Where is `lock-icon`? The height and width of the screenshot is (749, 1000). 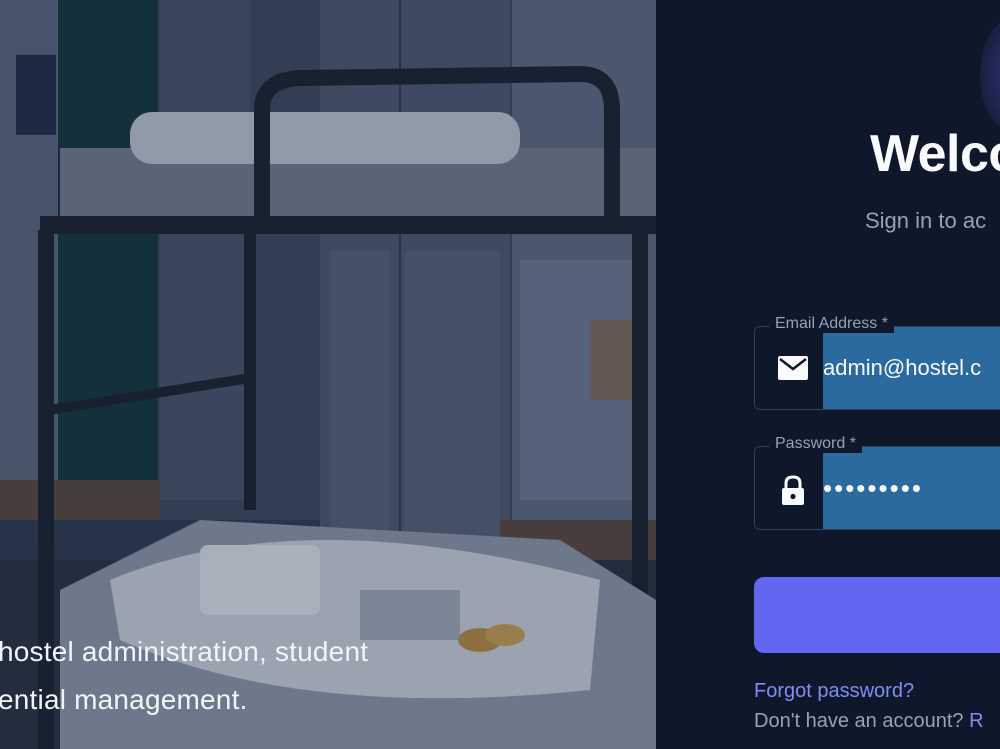
lock-icon is located at coordinates (793, 489).